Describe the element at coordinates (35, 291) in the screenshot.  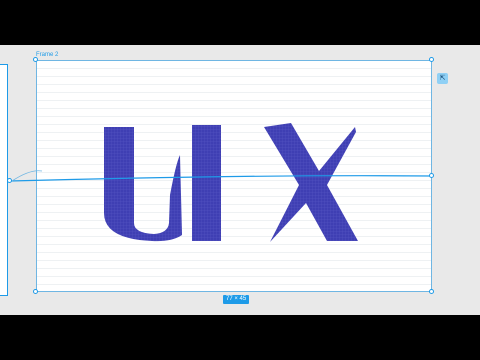
I see `resize-handle-bottom-left` at that location.